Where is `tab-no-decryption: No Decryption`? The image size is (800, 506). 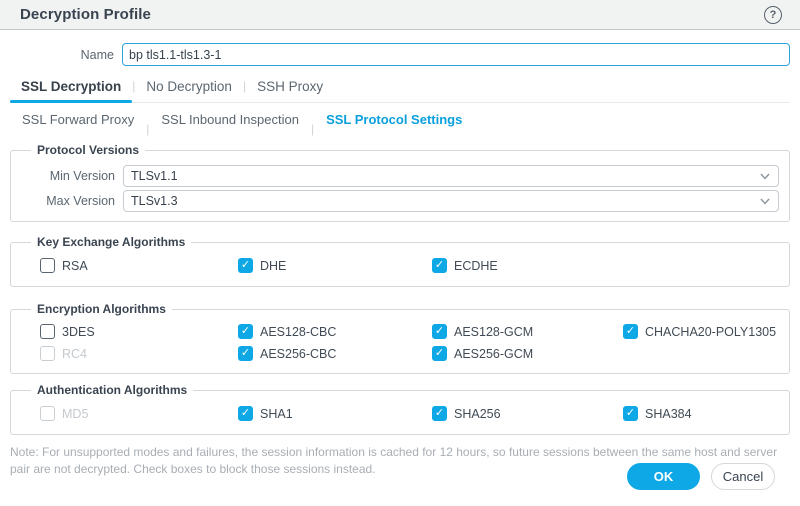 tab-no-decryption: No Decryption is located at coordinates (189, 90).